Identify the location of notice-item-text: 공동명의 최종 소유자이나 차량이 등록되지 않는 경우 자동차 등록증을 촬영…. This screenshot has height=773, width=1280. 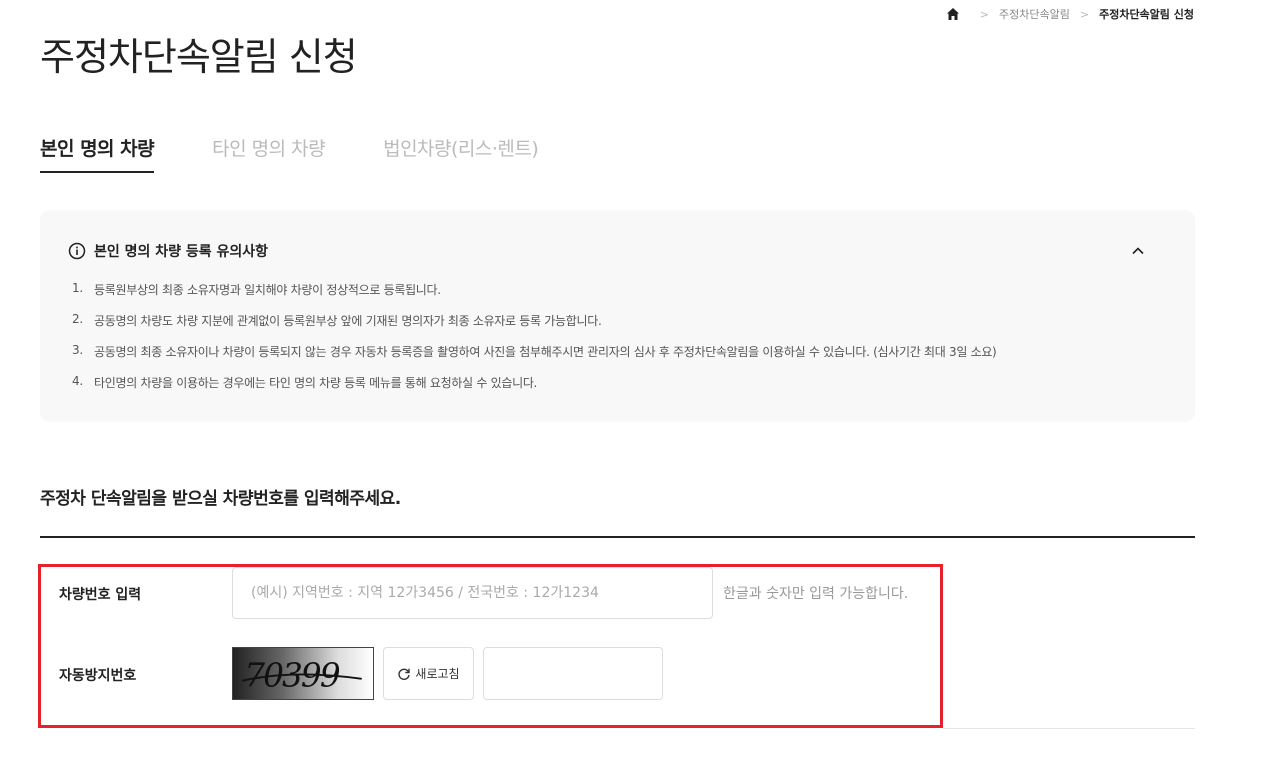
(545, 352).